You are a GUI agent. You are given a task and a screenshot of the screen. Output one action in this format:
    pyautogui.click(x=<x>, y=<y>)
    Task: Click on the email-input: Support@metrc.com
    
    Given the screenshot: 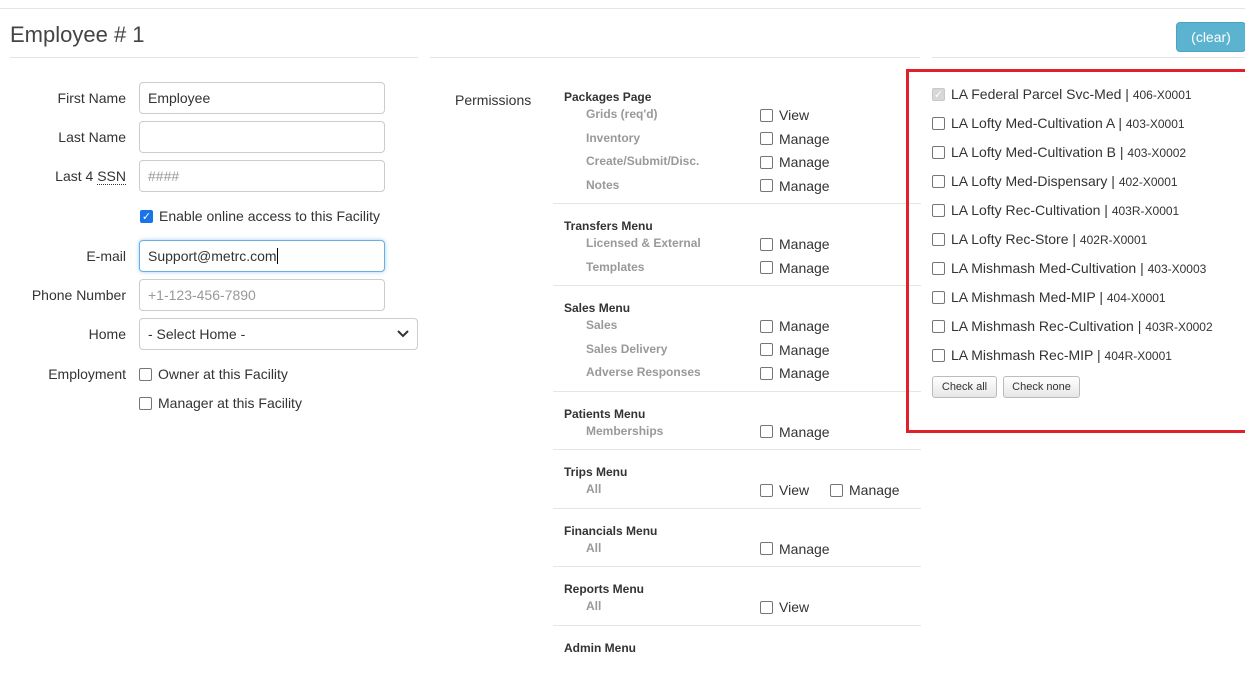 What is the action you would take?
    pyautogui.click(x=262, y=256)
    